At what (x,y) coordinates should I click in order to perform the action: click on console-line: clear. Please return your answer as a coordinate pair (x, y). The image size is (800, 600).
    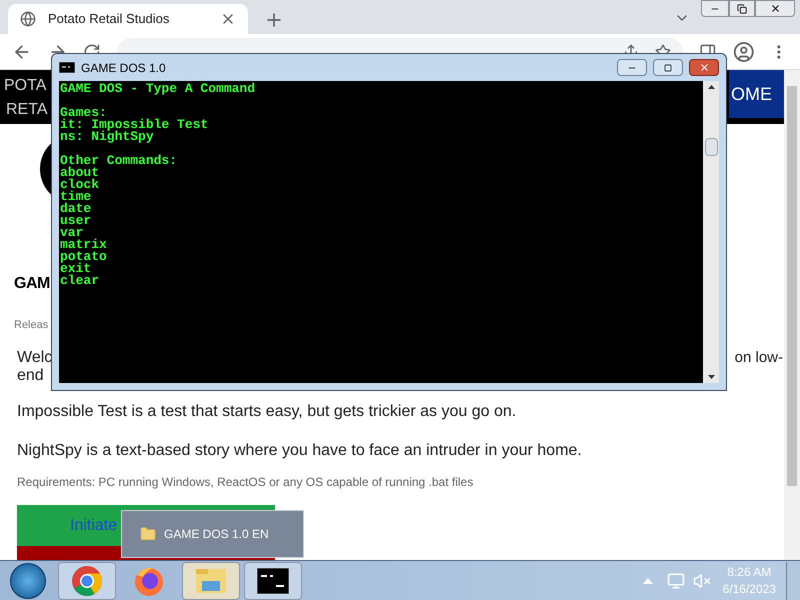
    Looking at the image, I should click on (80, 281).